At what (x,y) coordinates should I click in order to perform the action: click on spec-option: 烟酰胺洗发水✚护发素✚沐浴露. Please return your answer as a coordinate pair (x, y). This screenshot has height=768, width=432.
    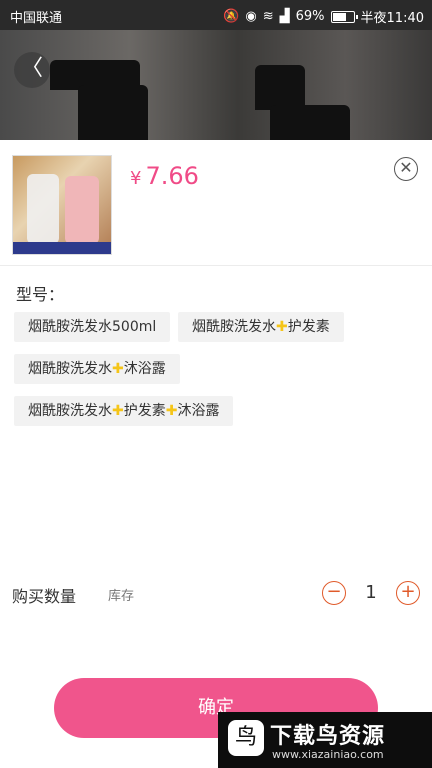
    Looking at the image, I should click on (124, 411).